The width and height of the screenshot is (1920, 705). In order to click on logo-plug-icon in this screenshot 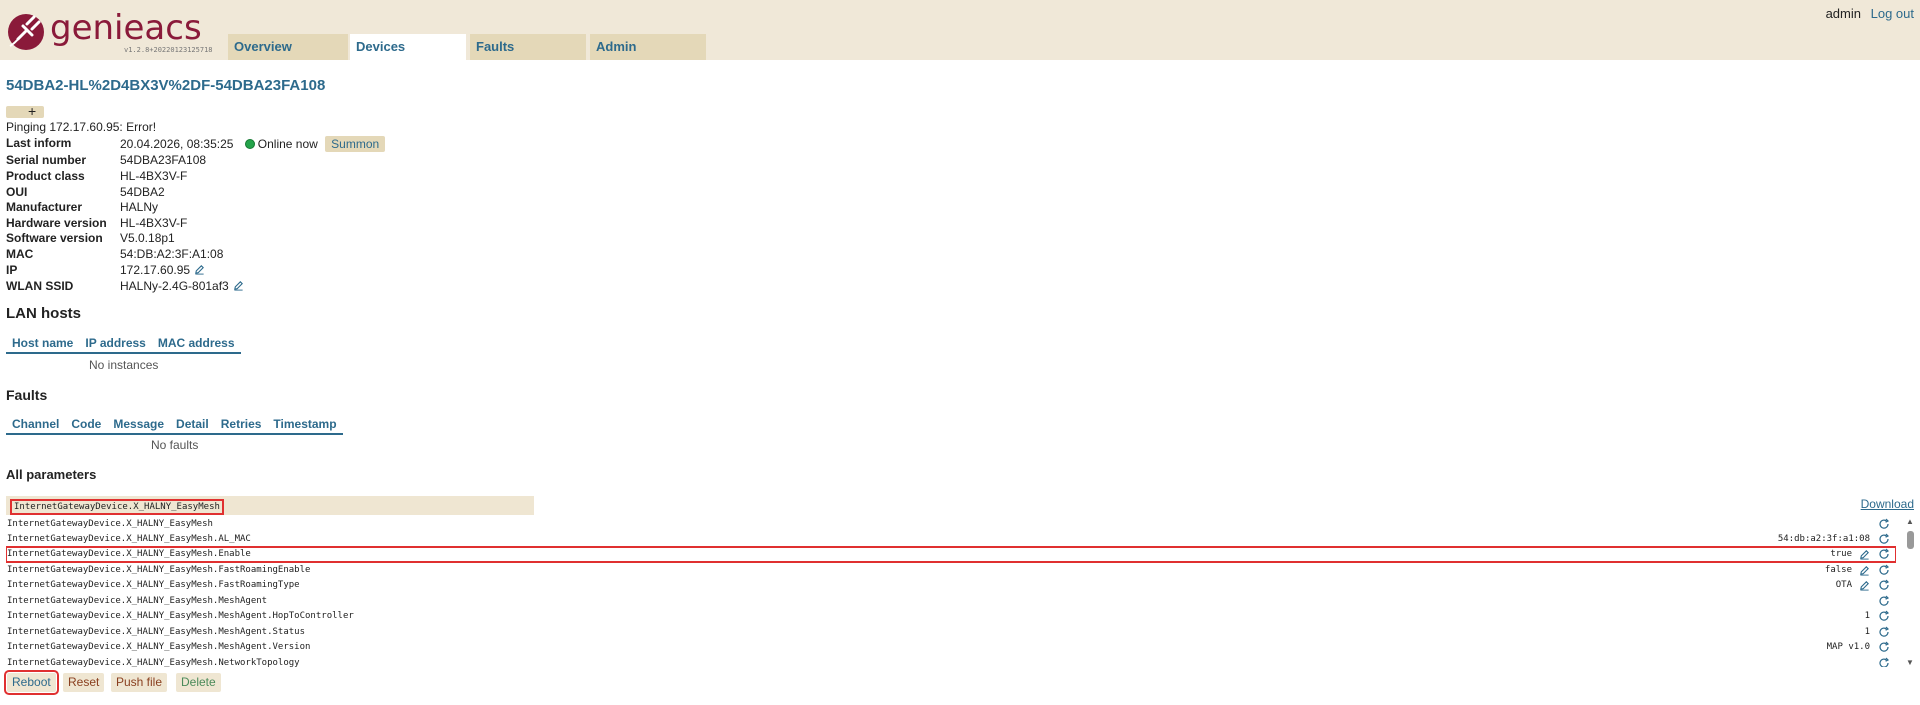, I will do `click(26, 32)`.